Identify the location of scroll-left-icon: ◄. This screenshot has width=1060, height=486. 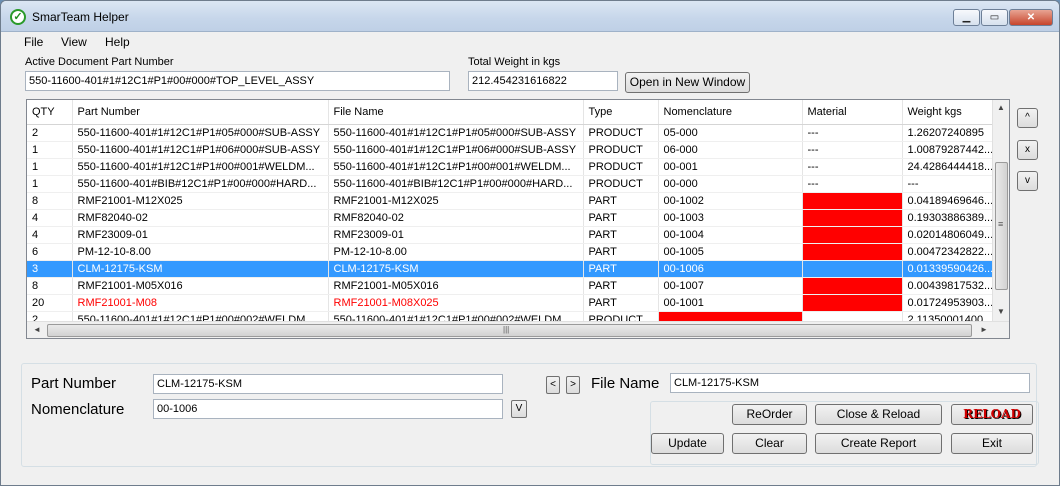
(37, 329).